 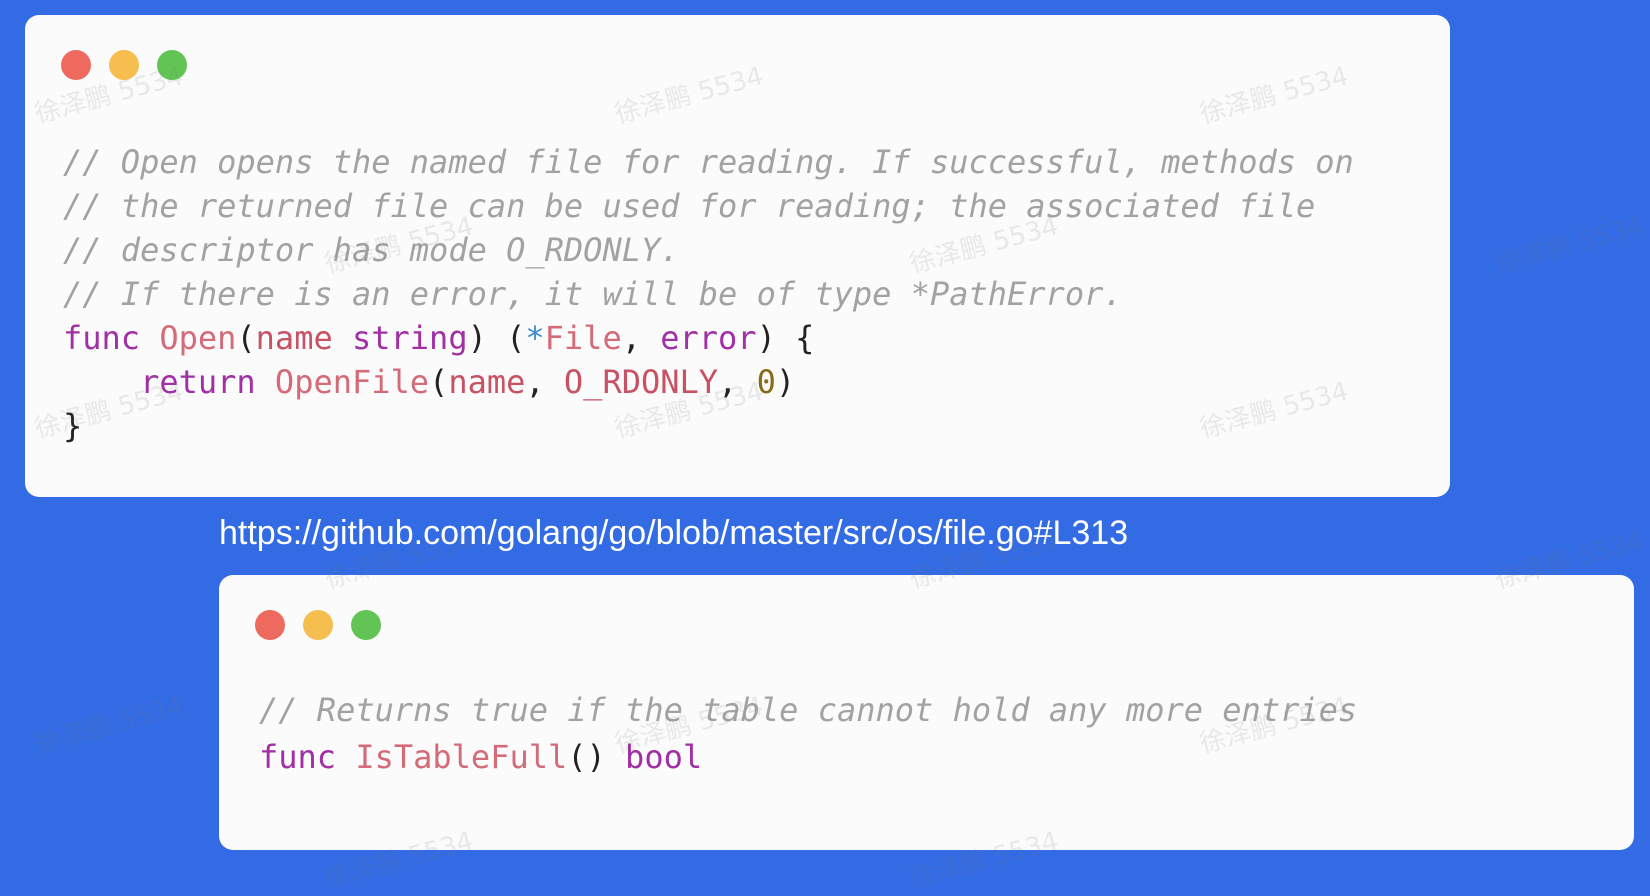 What do you see at coordinates (496, 338) in the screenshot?
I see `code-token-punct: ) (` at bounding box center [496, 338].